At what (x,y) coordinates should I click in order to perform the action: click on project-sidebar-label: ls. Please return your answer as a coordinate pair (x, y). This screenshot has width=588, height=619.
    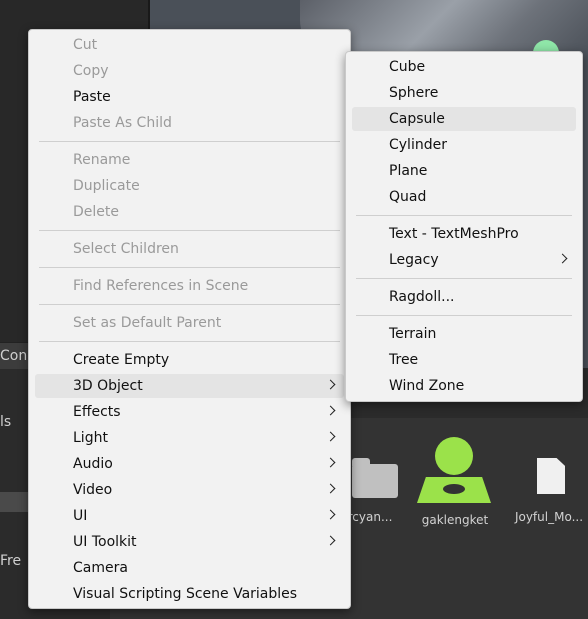
    Looking at the image, I should click on (6, 422).